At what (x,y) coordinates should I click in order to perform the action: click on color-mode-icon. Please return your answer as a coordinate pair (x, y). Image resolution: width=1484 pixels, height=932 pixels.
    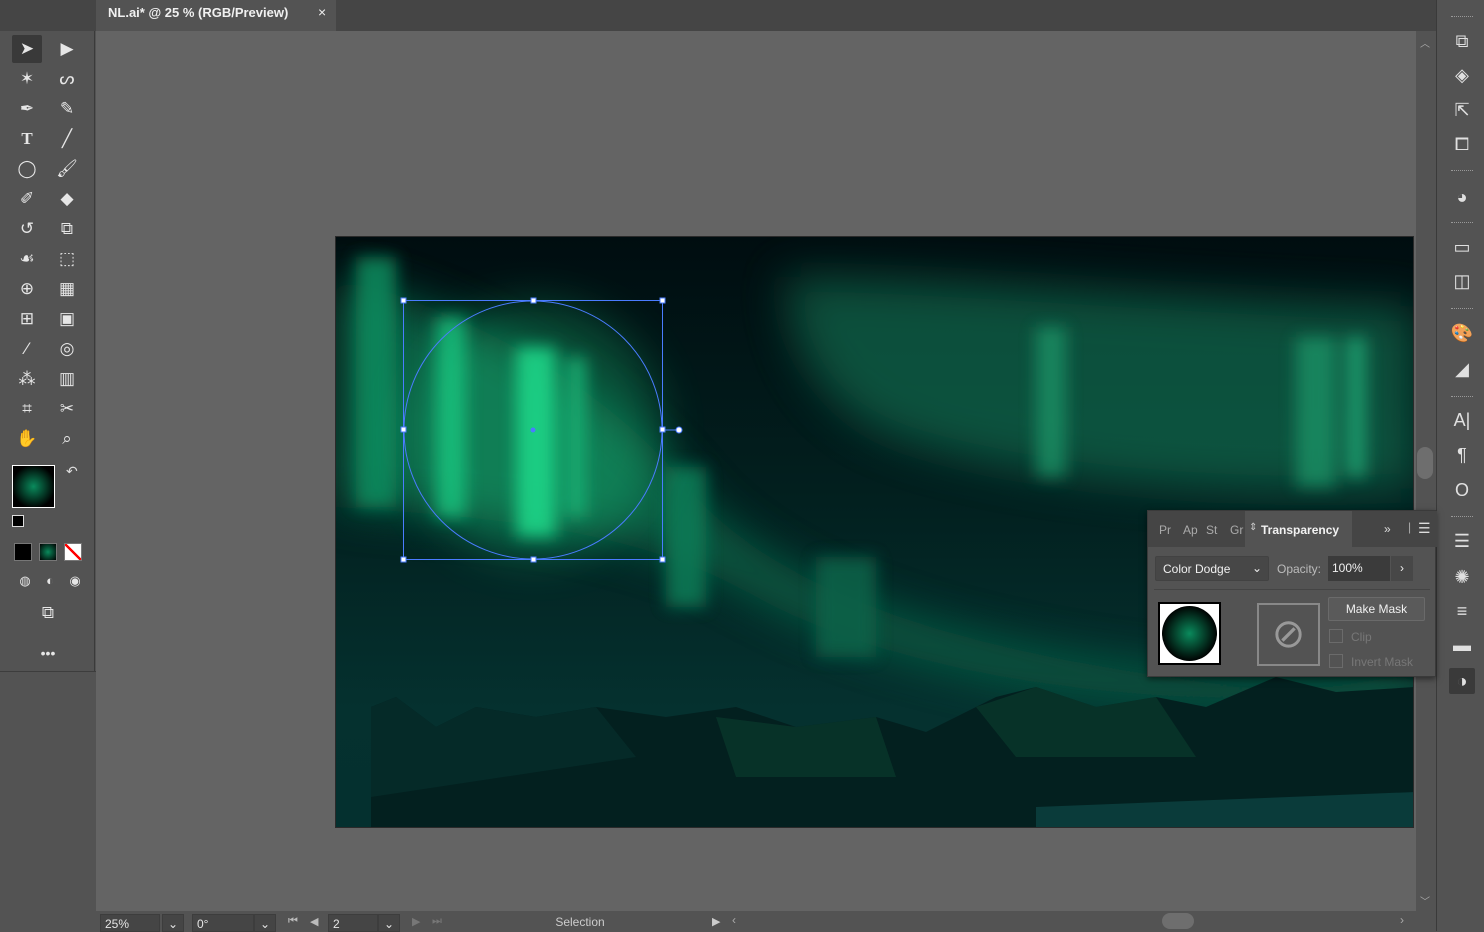
    Looking at the image, I should click on (23, 552).